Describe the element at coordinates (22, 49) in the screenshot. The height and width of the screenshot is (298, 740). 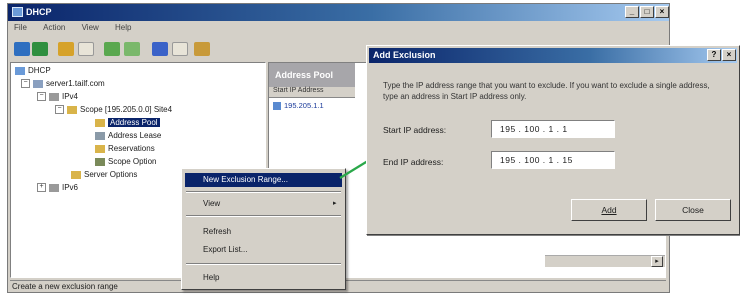
I see `back-icon` at that location.